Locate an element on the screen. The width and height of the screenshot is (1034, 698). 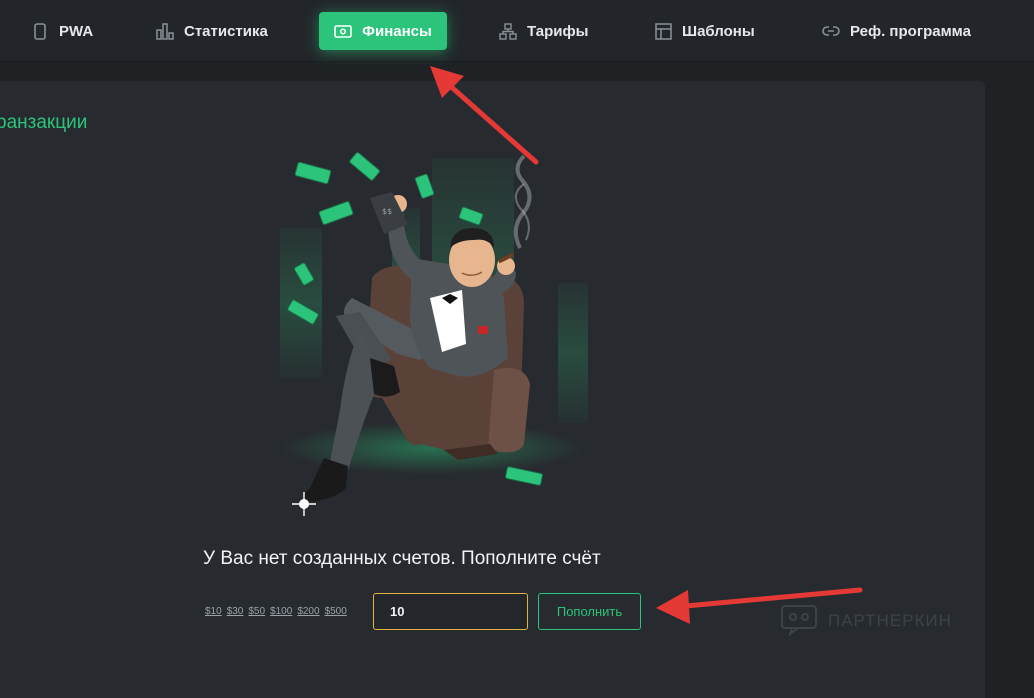
quick-amount-30: $30 is located at coordinates (235, 611).